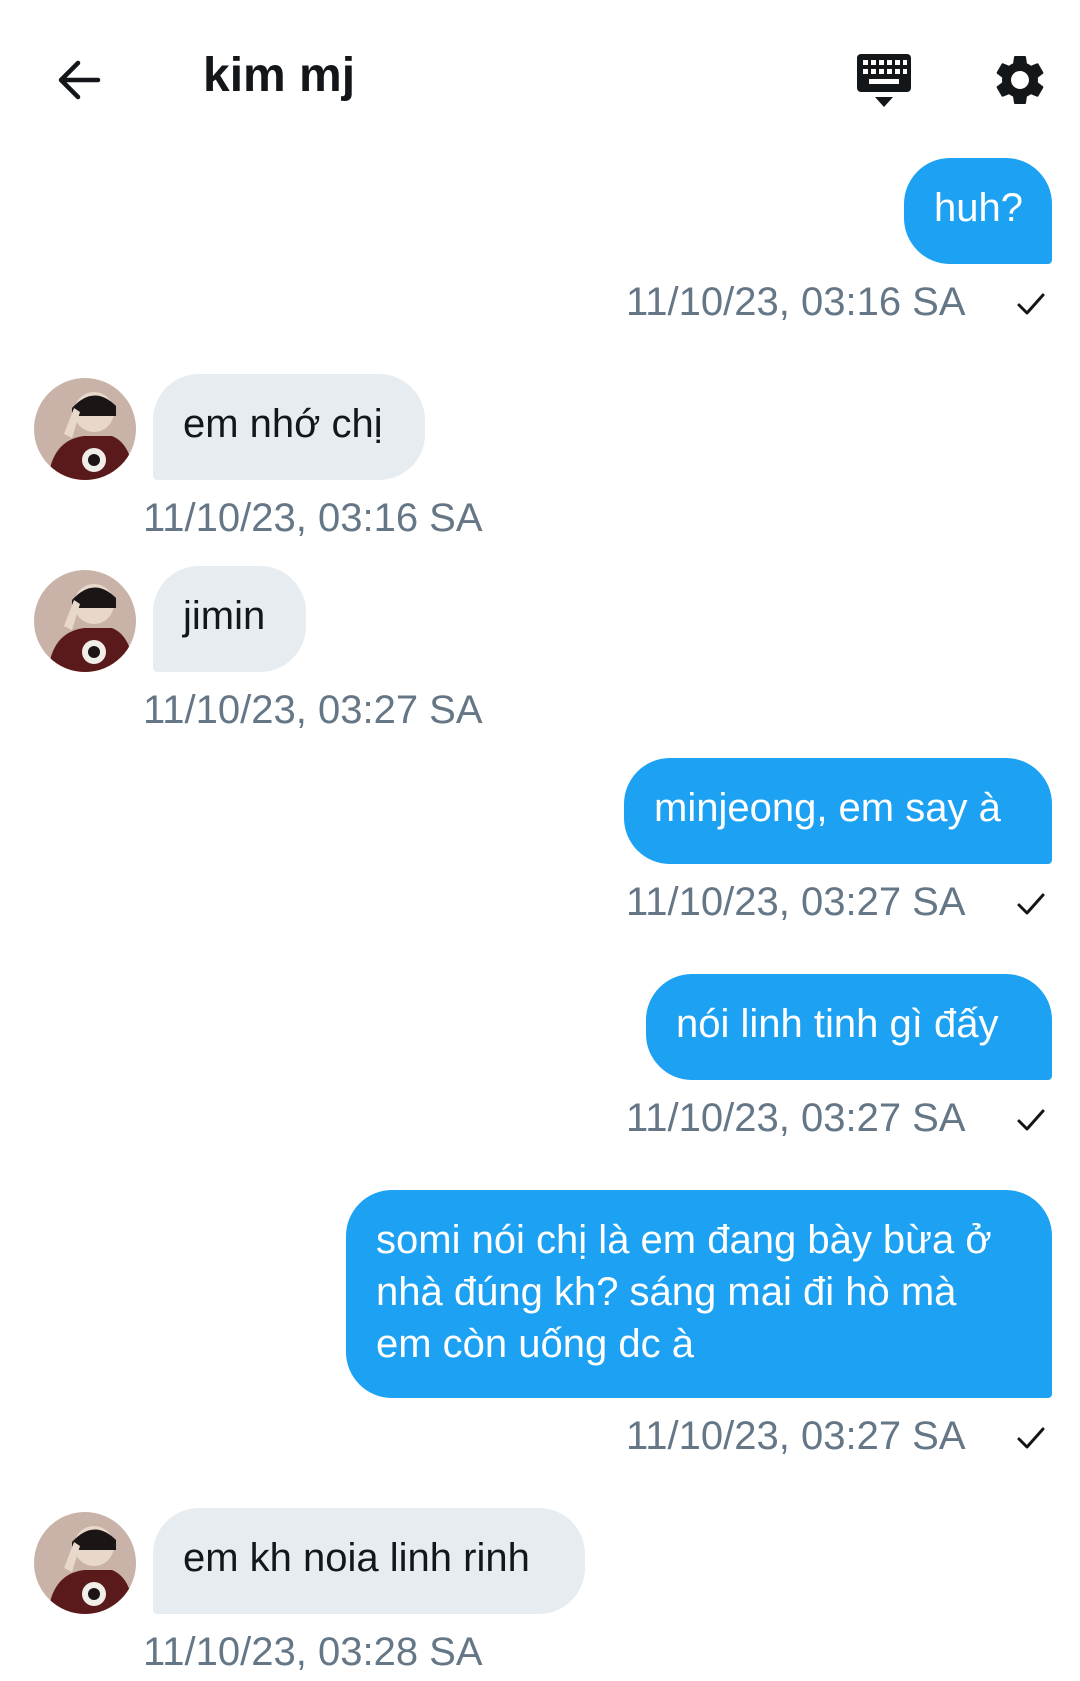 This screenshot has width=1080, height=1681. I want to click on conversation-title: kim mj, so click(279, 75).